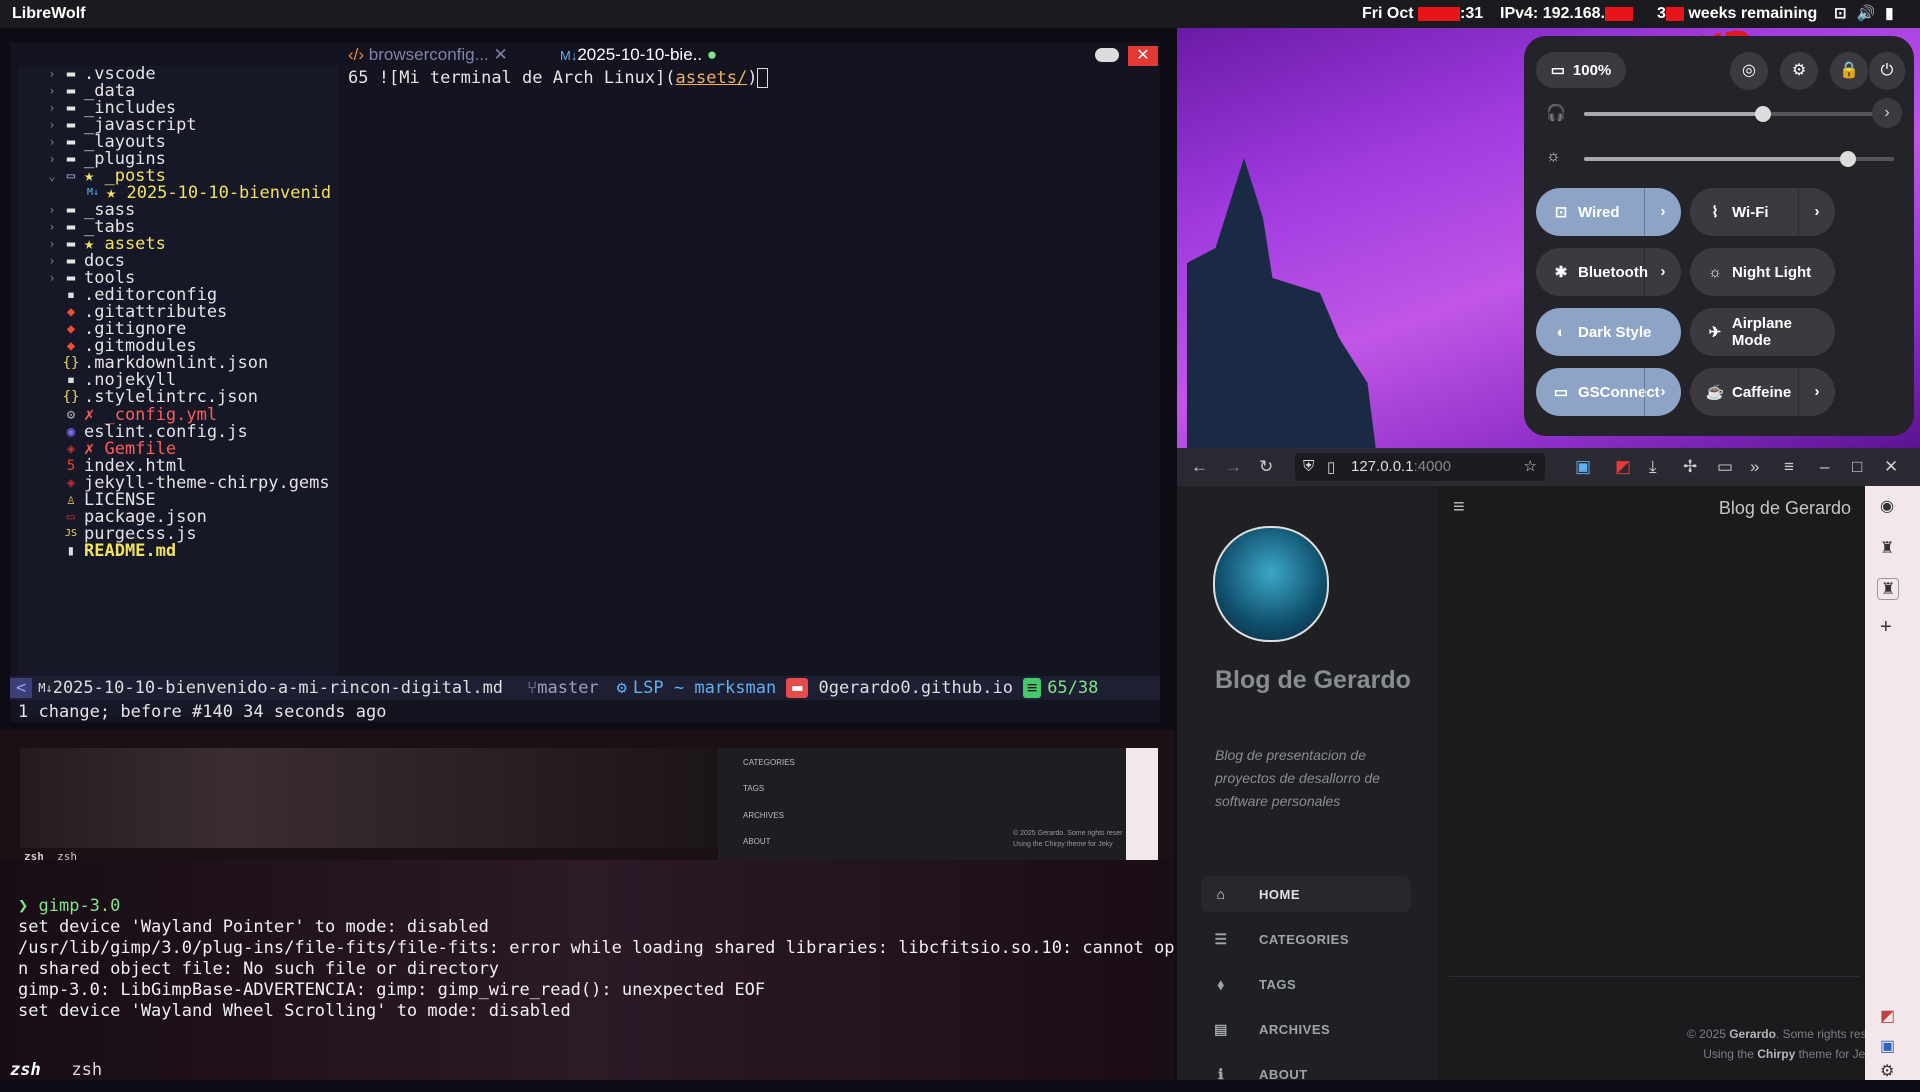  What do you see at coordinates (1690, 467) in the screenshot?
I see `extensions-puzzle-icon: ✢` at bounding box center [1690, 467].